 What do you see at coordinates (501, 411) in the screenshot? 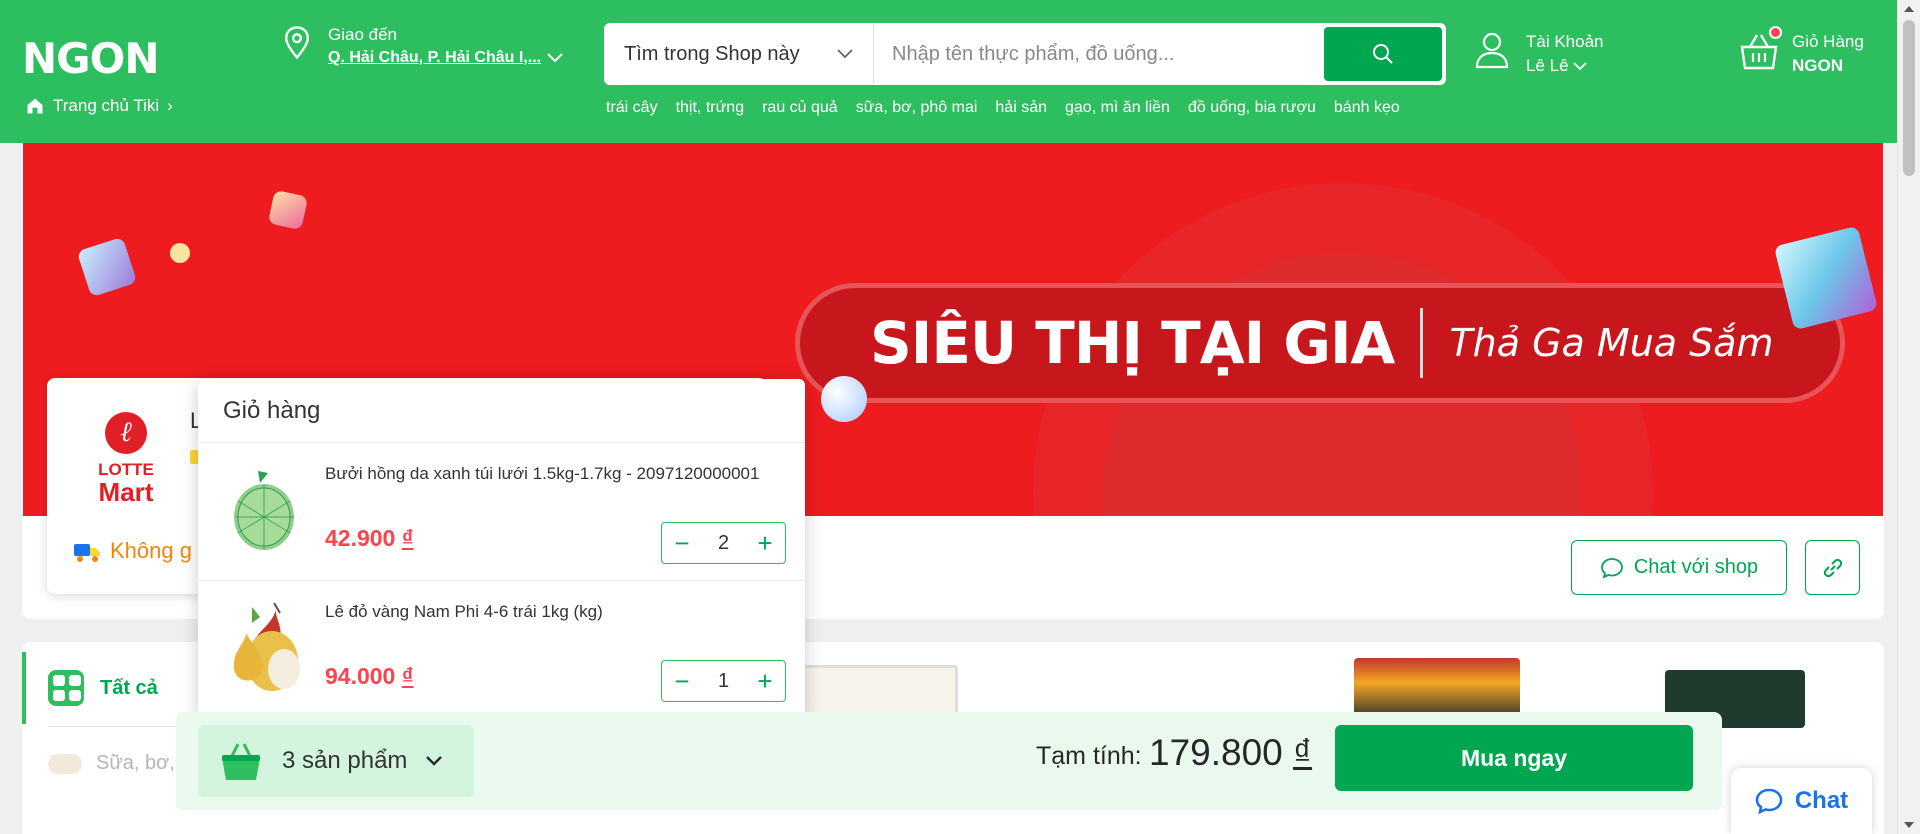
I see `cart-popup-title: Giỏ hàng` at bounding box center [501, 411].